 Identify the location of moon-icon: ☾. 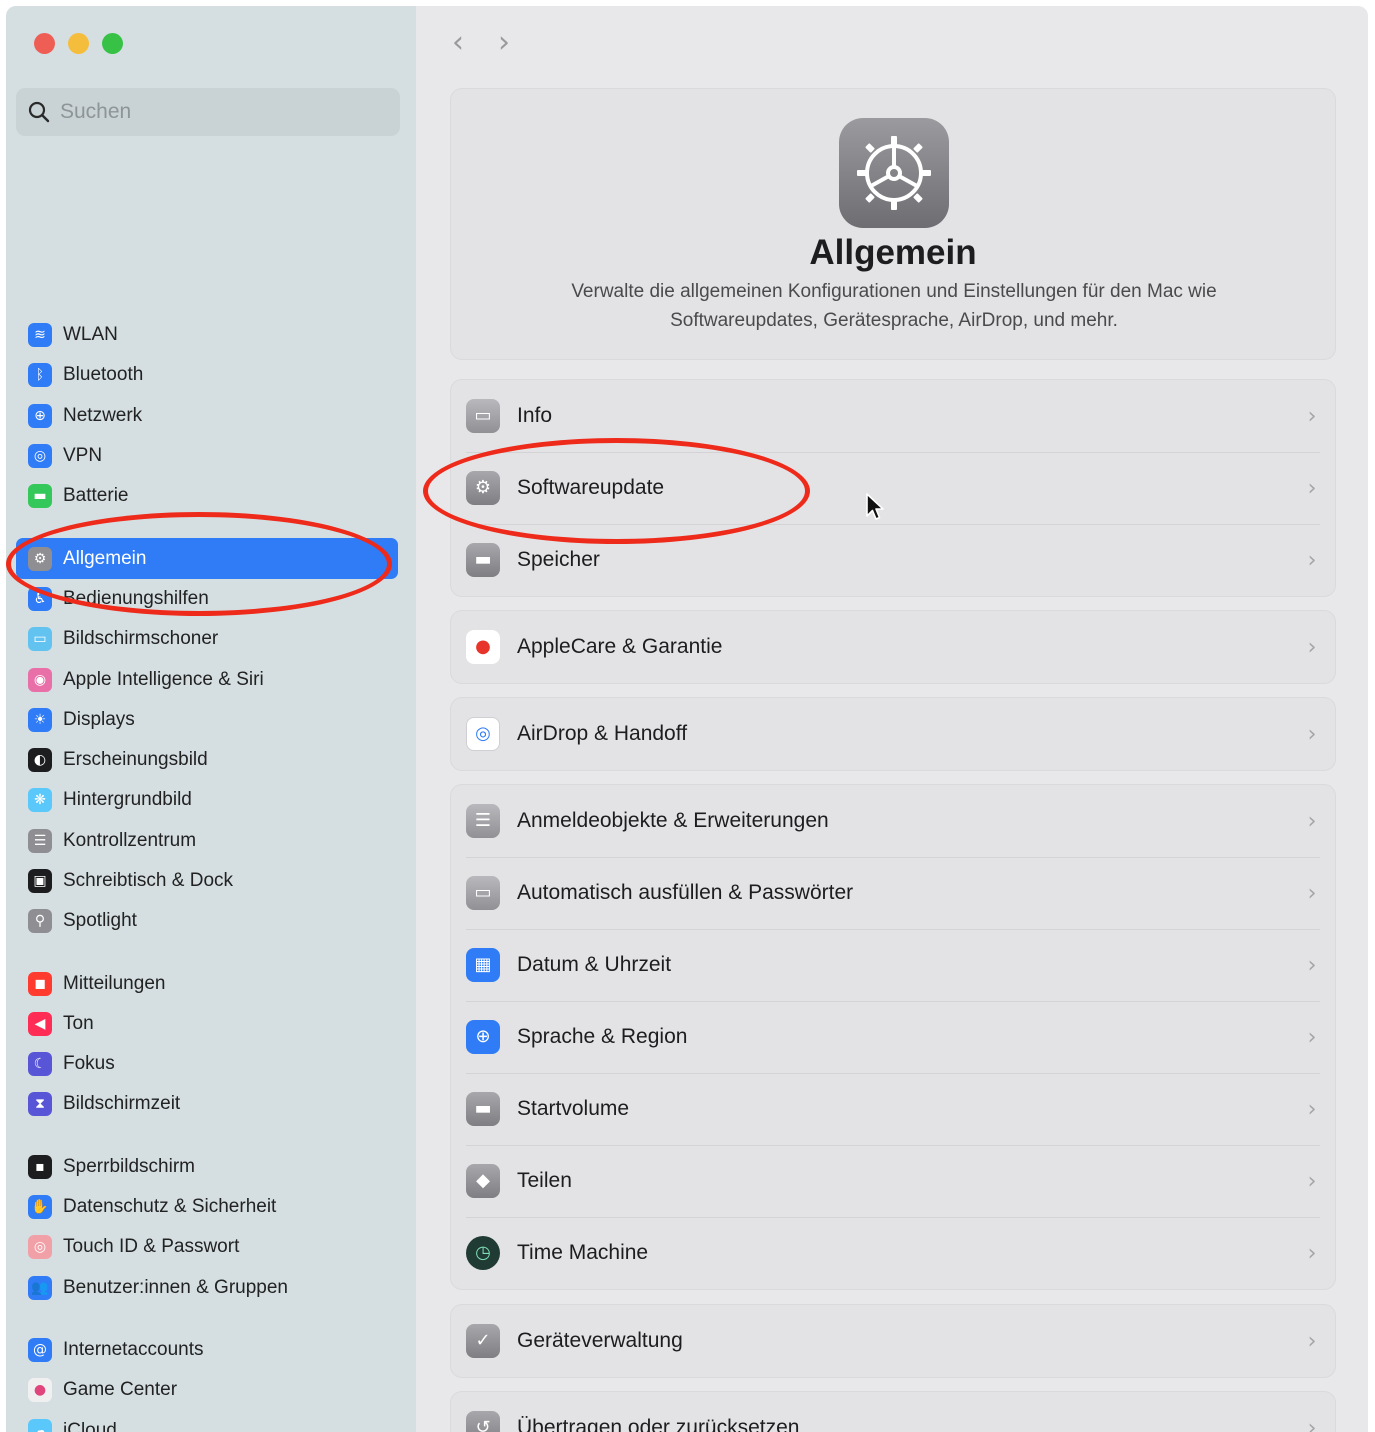
(40, 1064).